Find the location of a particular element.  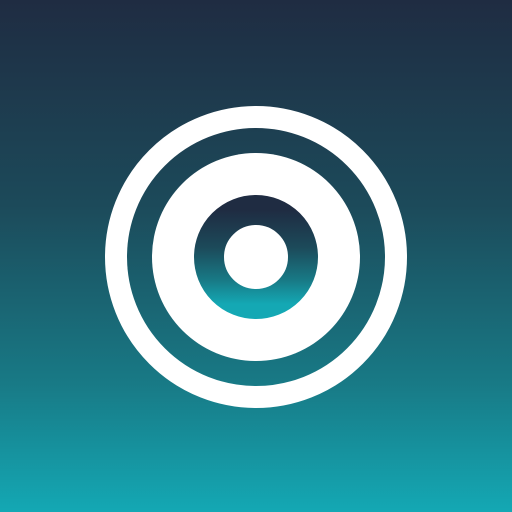

center-dot is located at coordinates (256, 257).